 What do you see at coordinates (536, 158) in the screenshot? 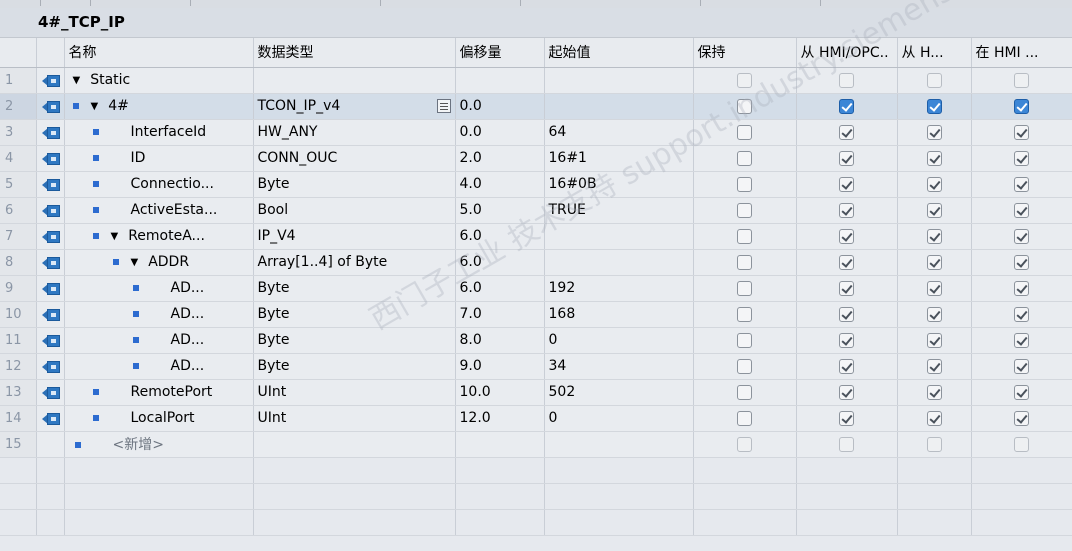
I see `table-row: 4 ID CONN_OUC 2.0 16#1` at bounding box center [536, 158].